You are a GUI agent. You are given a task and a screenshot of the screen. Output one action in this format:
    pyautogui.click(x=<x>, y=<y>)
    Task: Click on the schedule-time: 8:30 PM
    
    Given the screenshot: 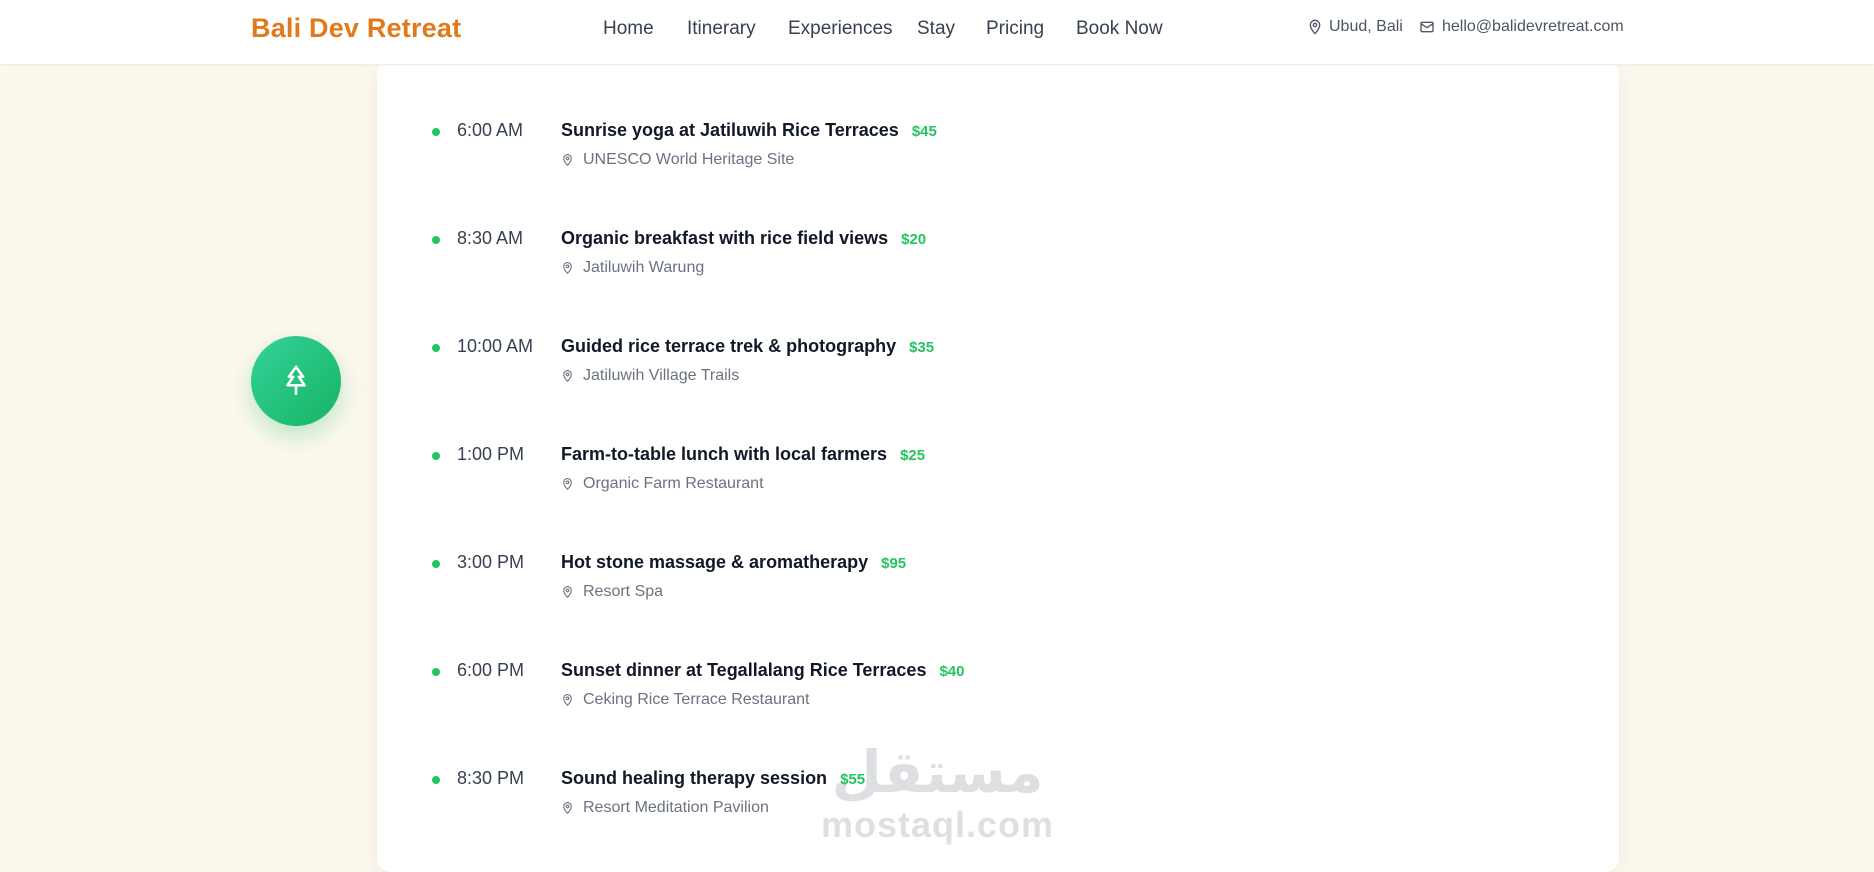 What is the action you would take?
    pyautogui.click(x=491, y=778)
    